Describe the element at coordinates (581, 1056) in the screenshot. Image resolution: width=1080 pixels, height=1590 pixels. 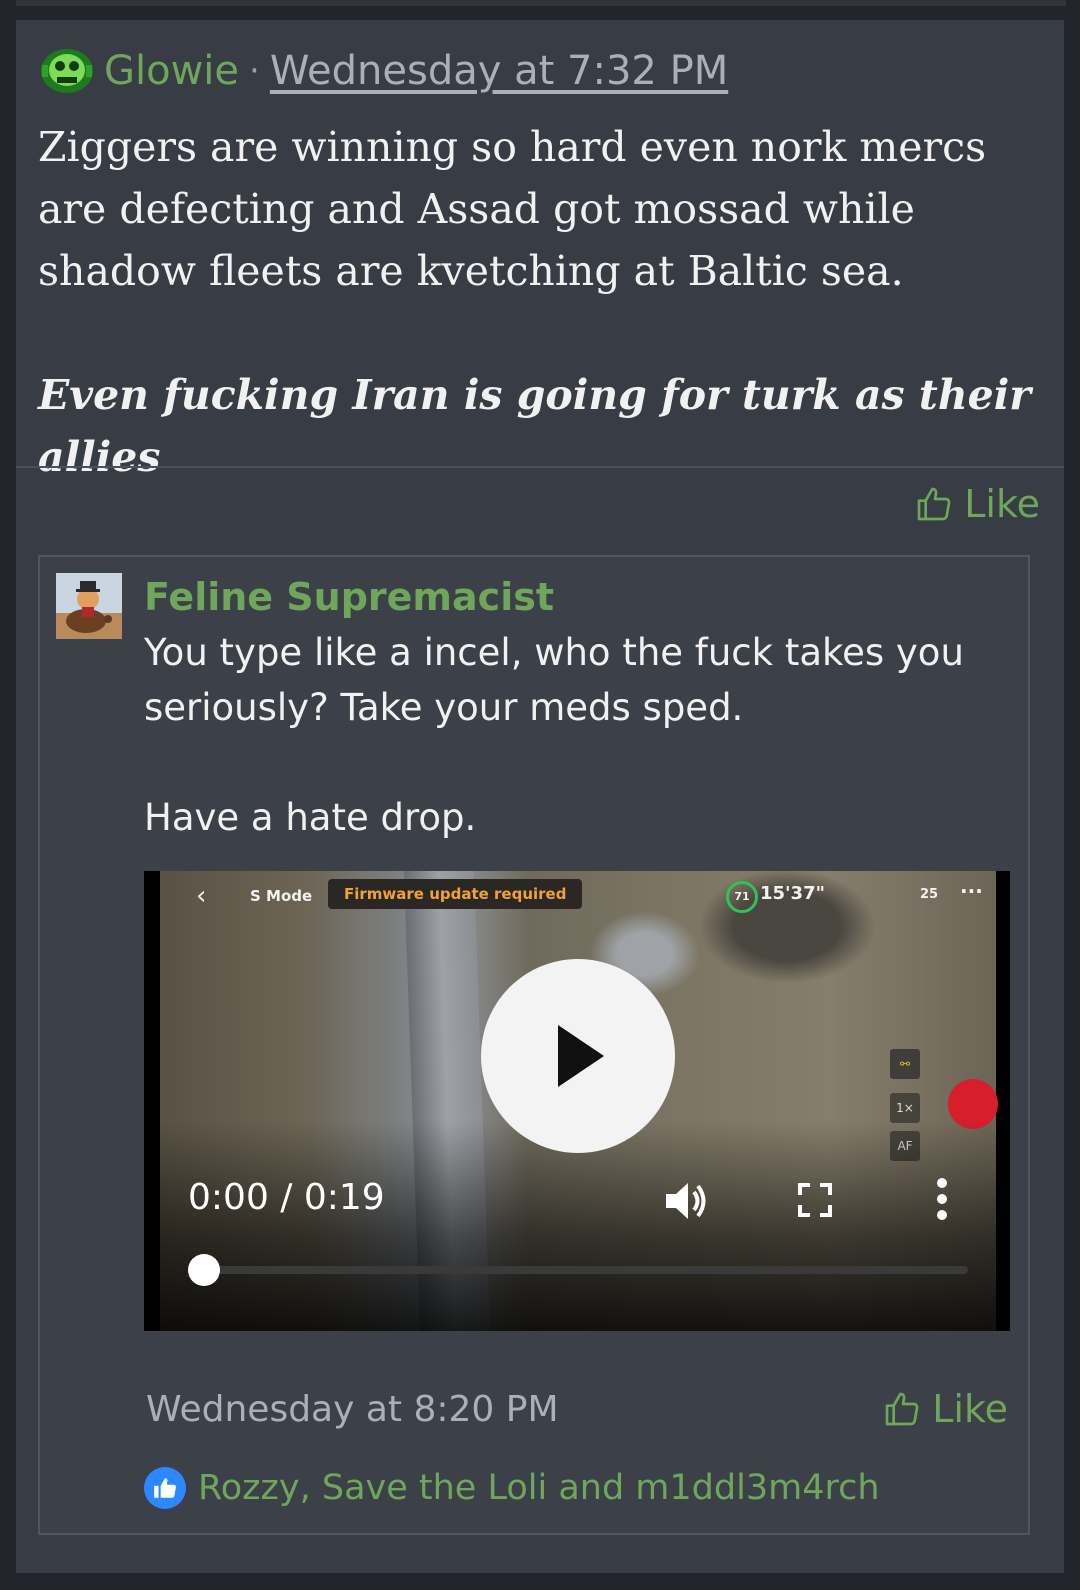
I see `play-icon` at that location.